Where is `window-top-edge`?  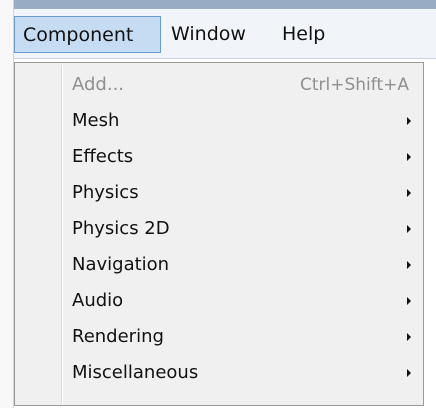
window-top-edge is located at coordinates (218, 4).